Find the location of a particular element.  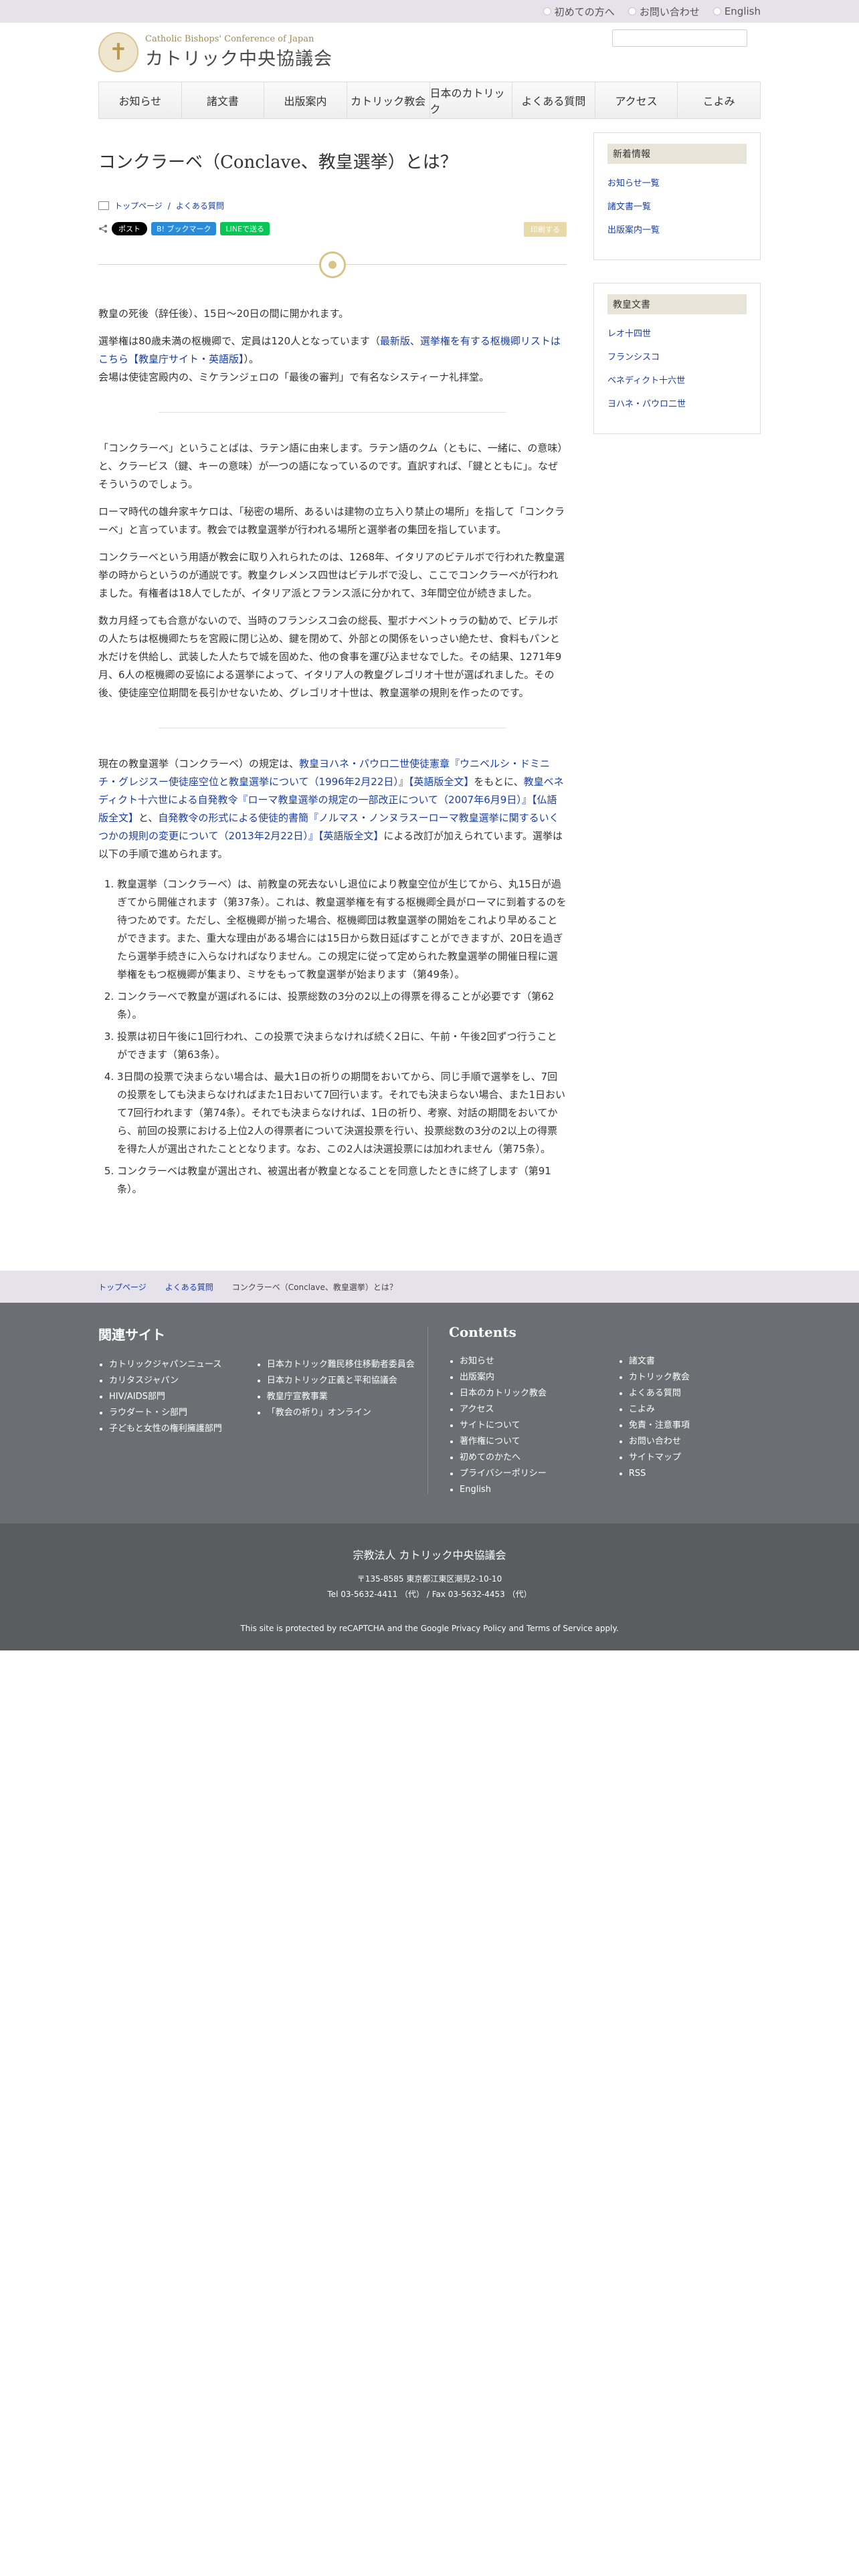

topbar-link-label: English is located at coordinates (742, 11).